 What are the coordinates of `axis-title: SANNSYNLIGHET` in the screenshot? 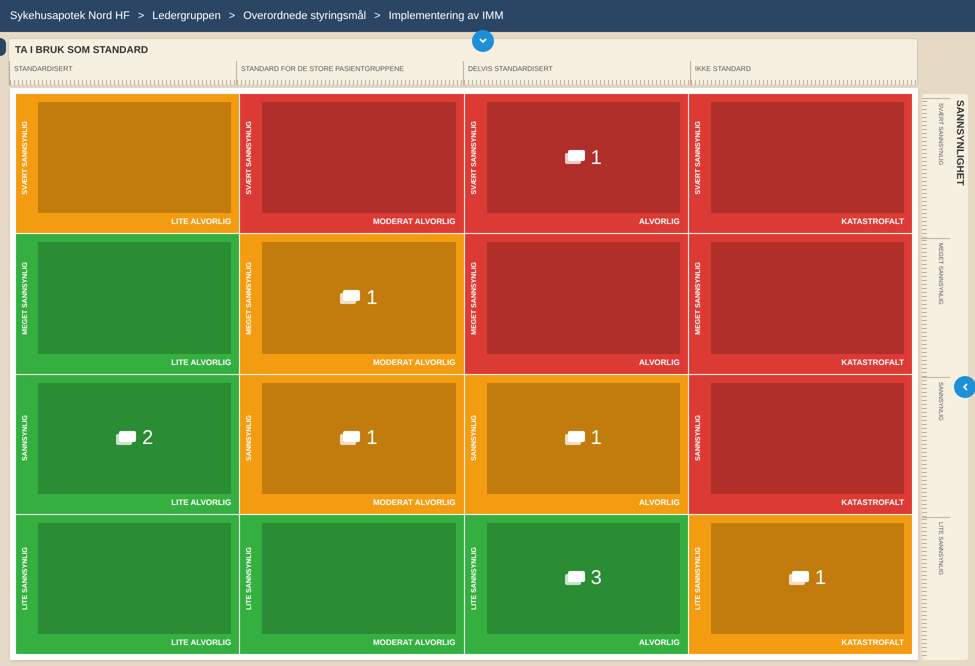 It's located at (959, 142).